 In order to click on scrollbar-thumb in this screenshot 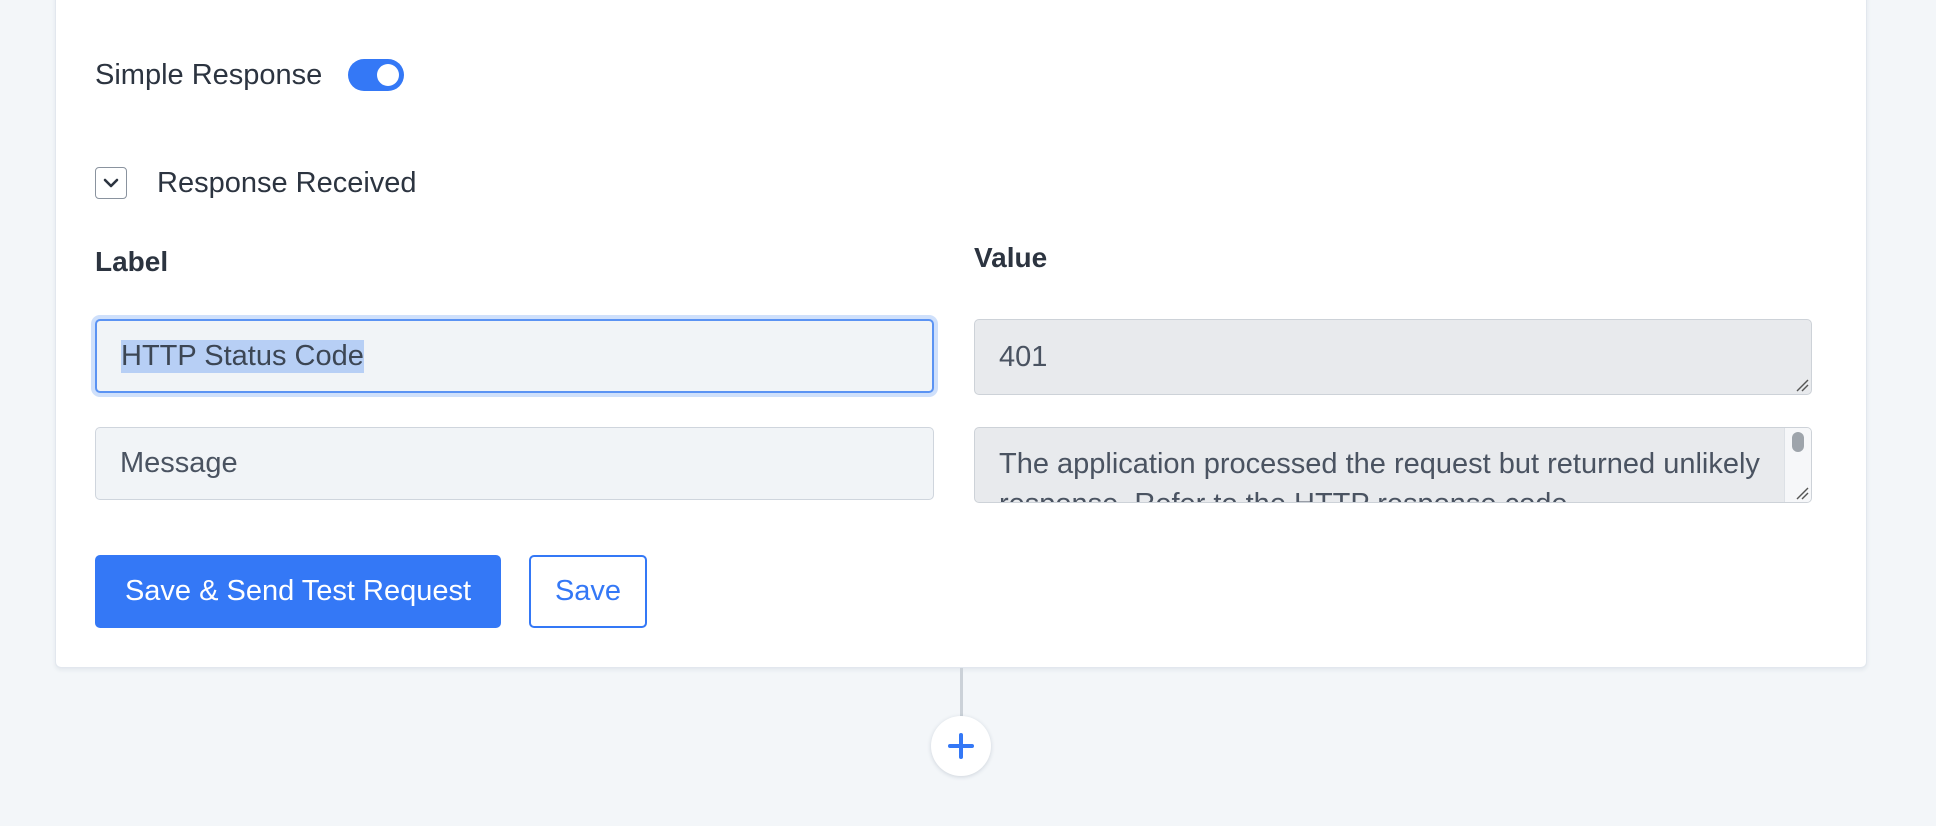, I will do `click(1798, 442)`.